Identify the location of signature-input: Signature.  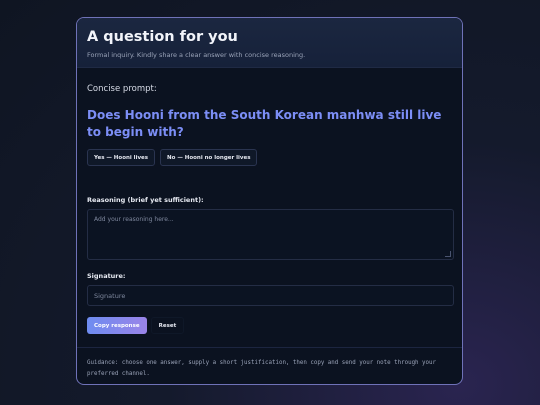
(270, 295).